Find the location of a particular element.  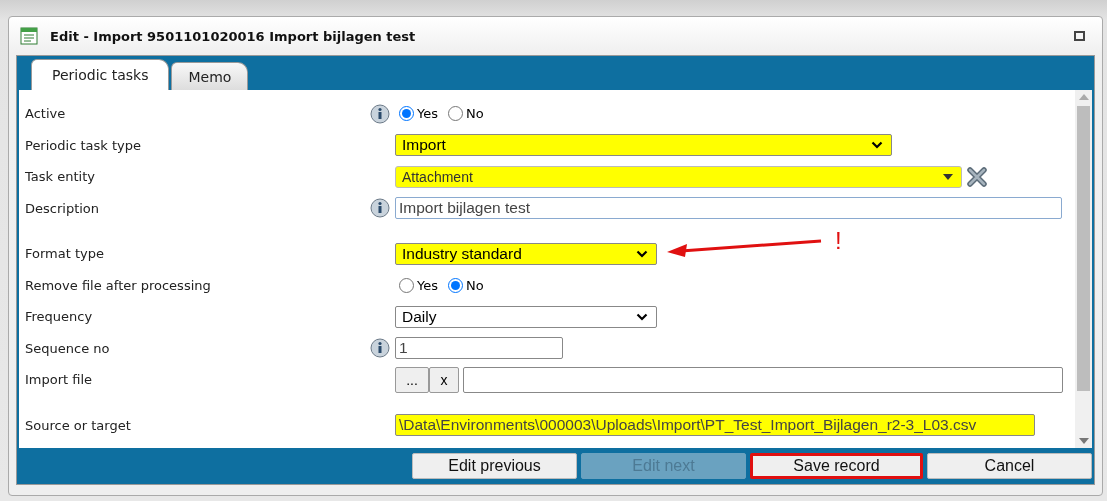

text-field: \Data\Environments\000003\Uploads\Import\PT_Test_Import_Bijlagen_r2-3_L03.csv is located at coordinates (715, 425).